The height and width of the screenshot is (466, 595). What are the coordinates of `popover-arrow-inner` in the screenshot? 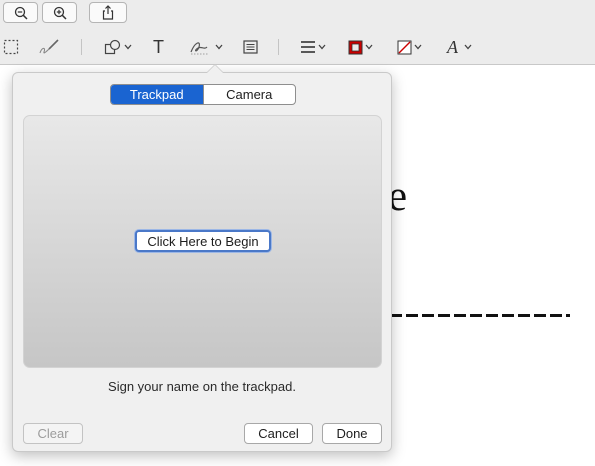 It's located at (215, 69).